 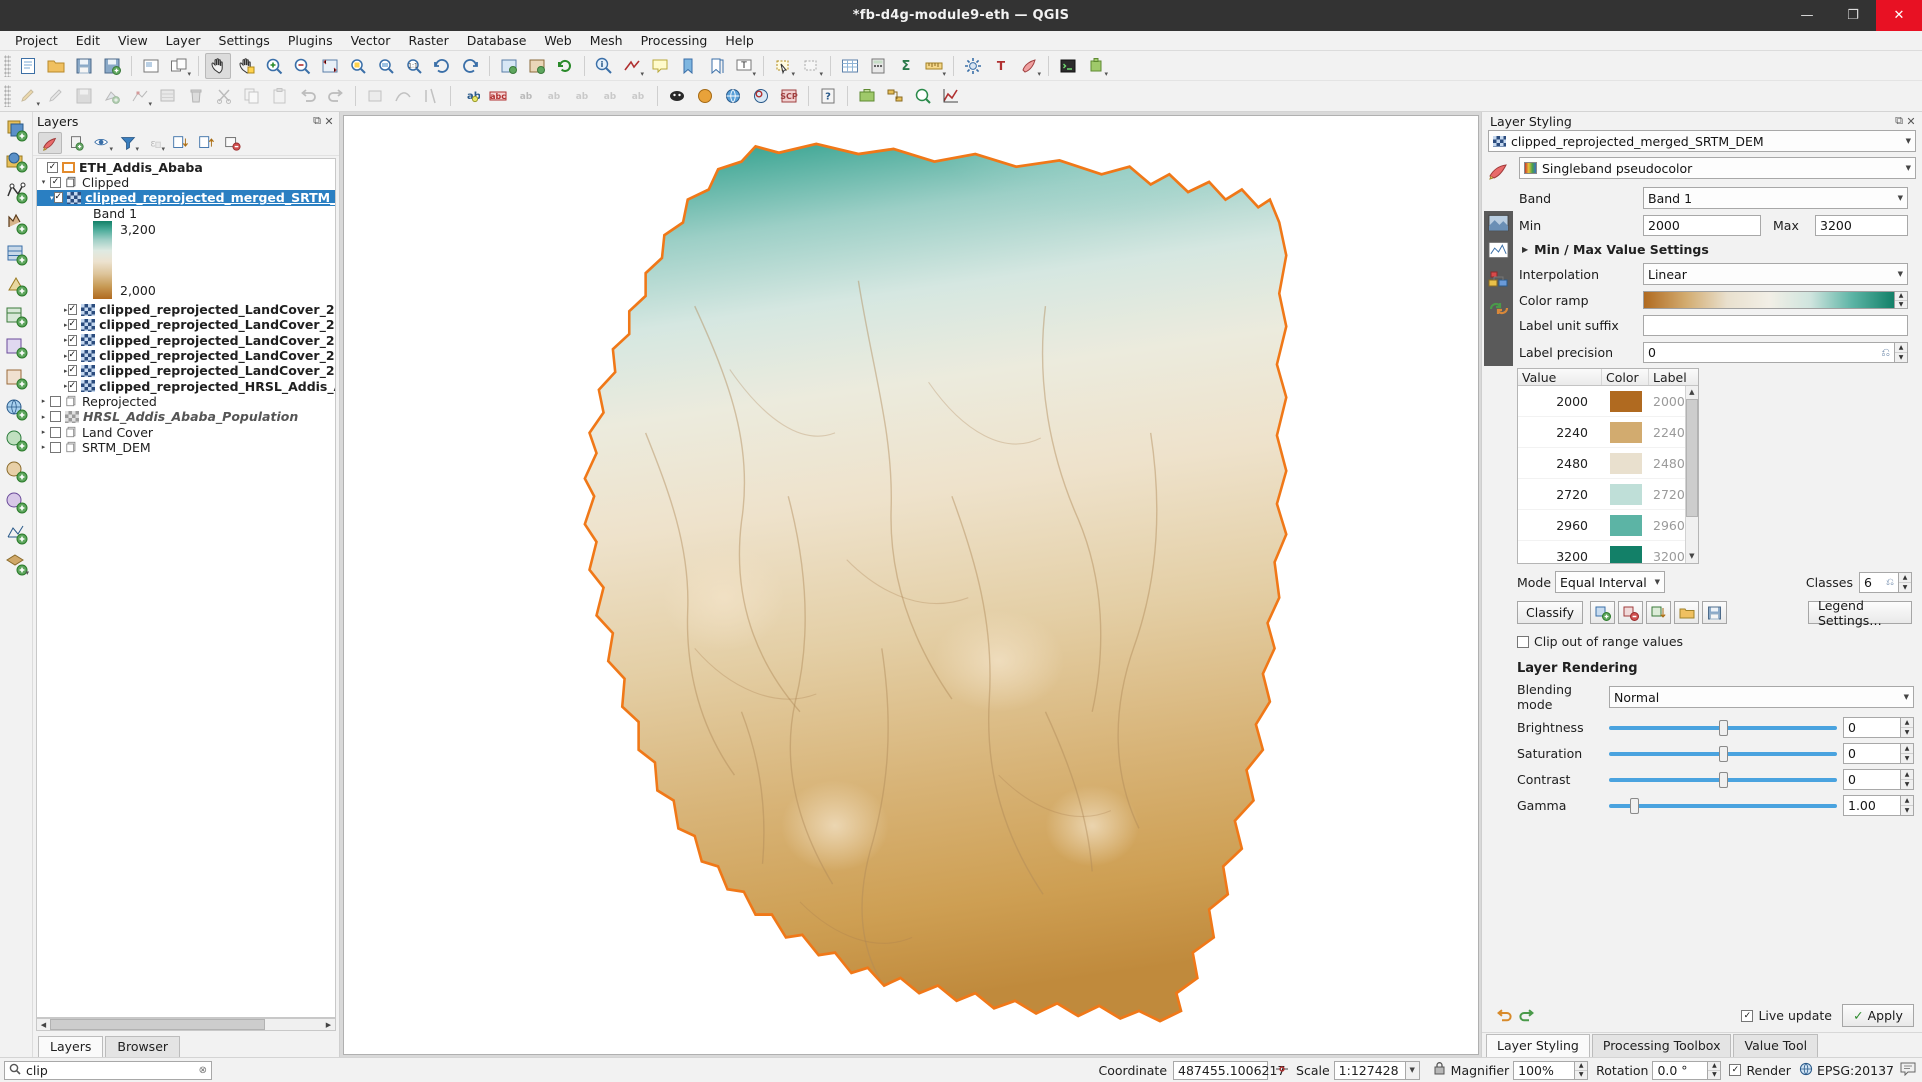 I want to click on gamma-spinner: ▲ ▼, so click(x=1907, y=805).